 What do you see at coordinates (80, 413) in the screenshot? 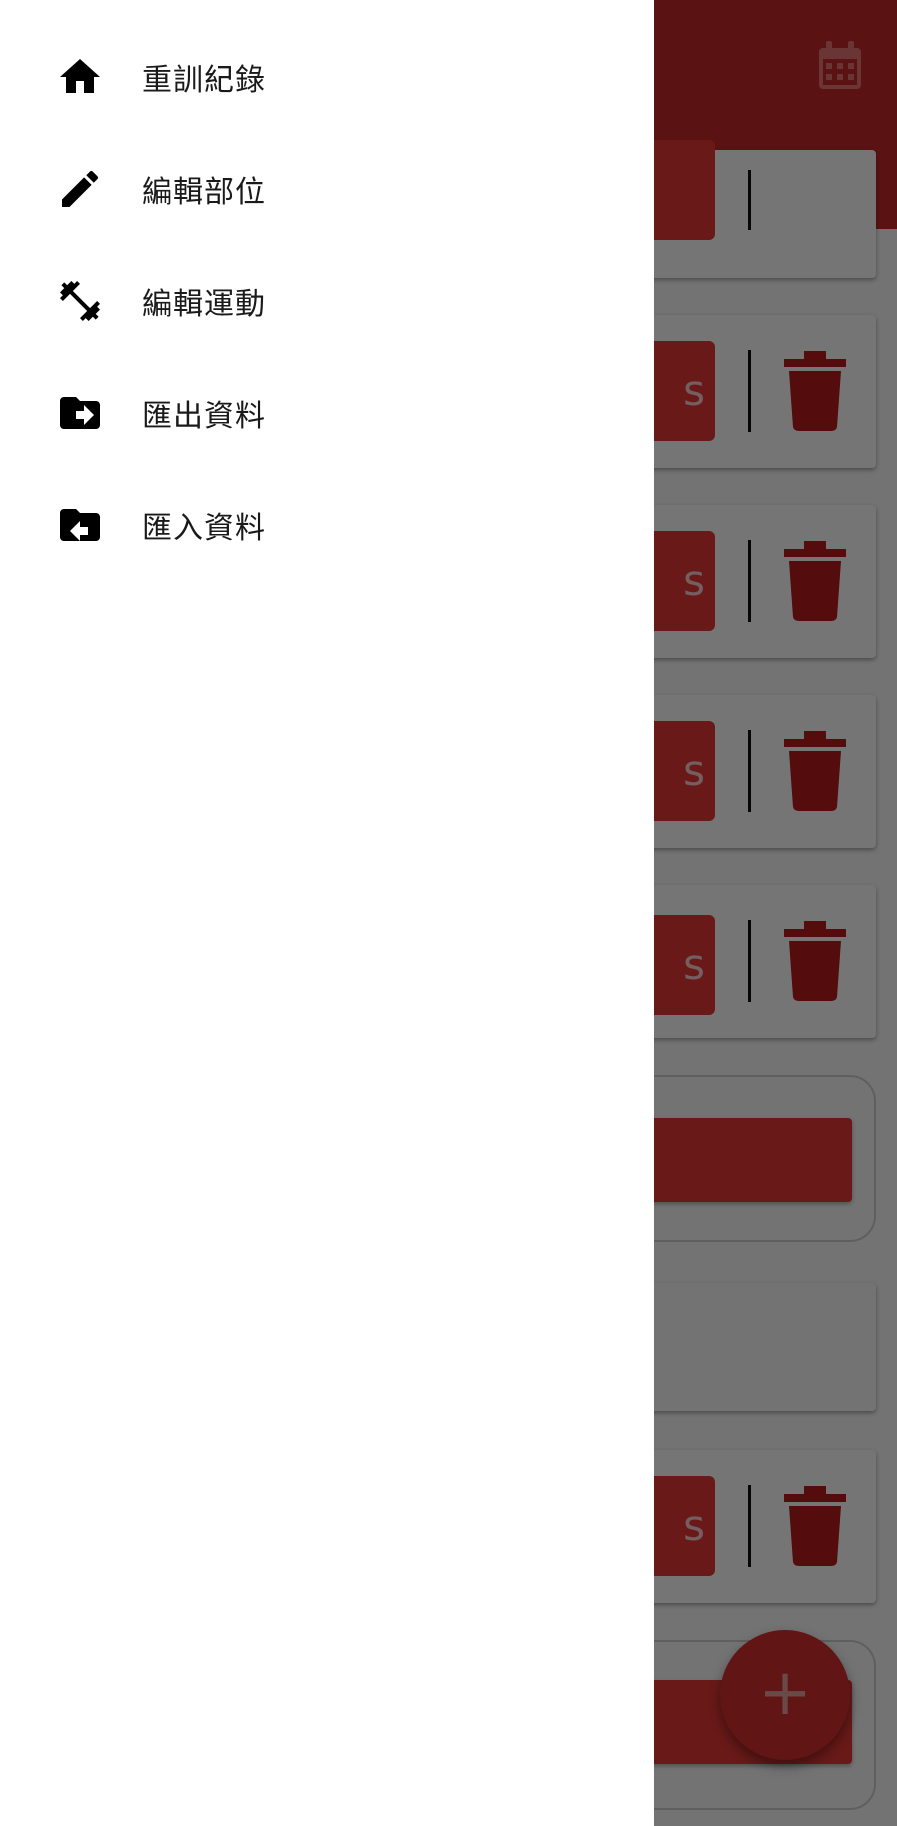
I see `folder-export-icon` at bounding box center [80, 413].